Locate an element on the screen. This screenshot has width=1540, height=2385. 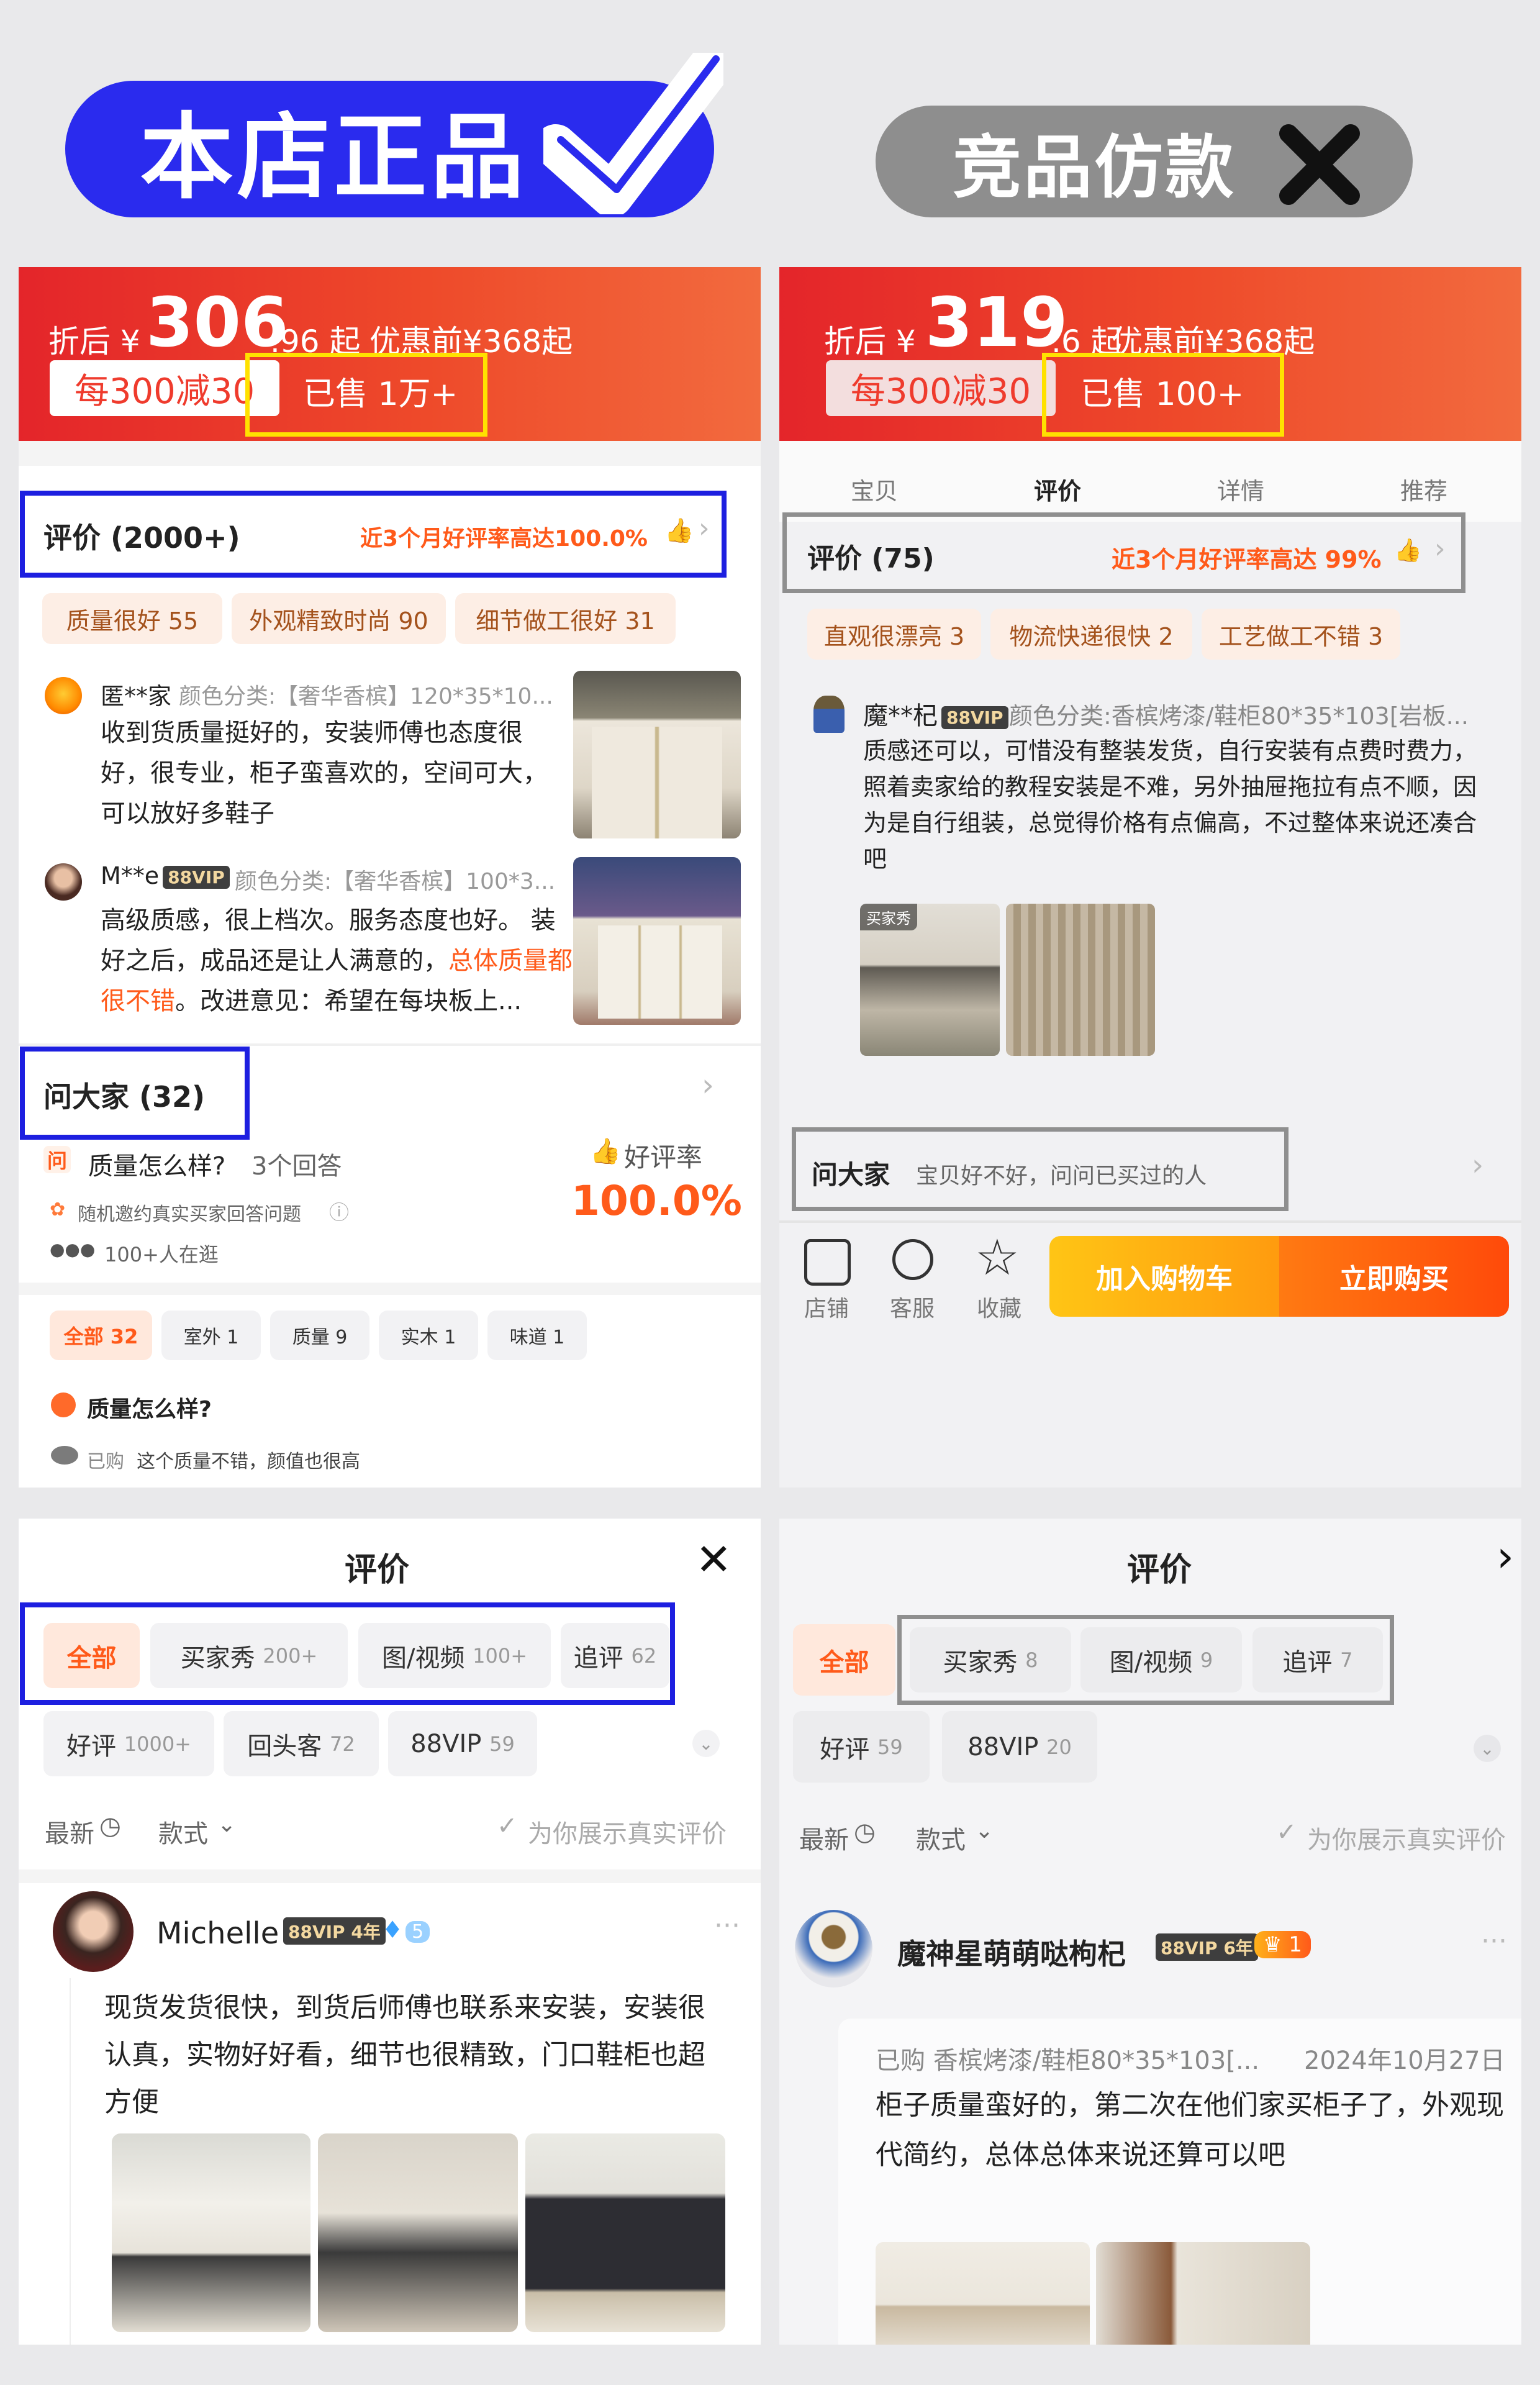
review-tag: 工艺做工不错 3 is located at coordinates (1301, 634).